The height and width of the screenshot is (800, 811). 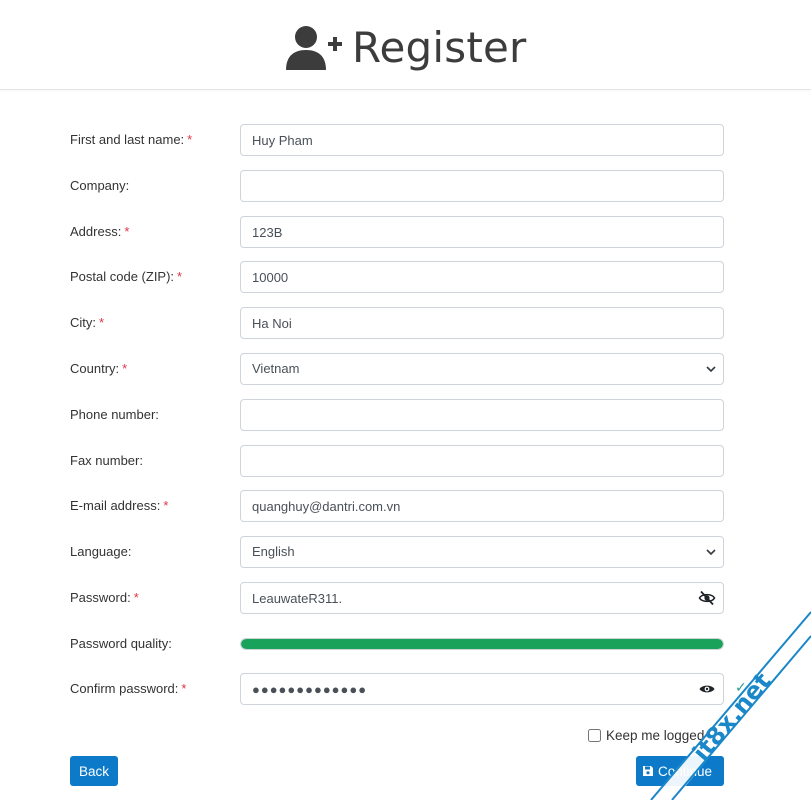 What do you see at coordinates (482, 186) in the screenshot?
I see `company-input` at bounding box center [482, 186].